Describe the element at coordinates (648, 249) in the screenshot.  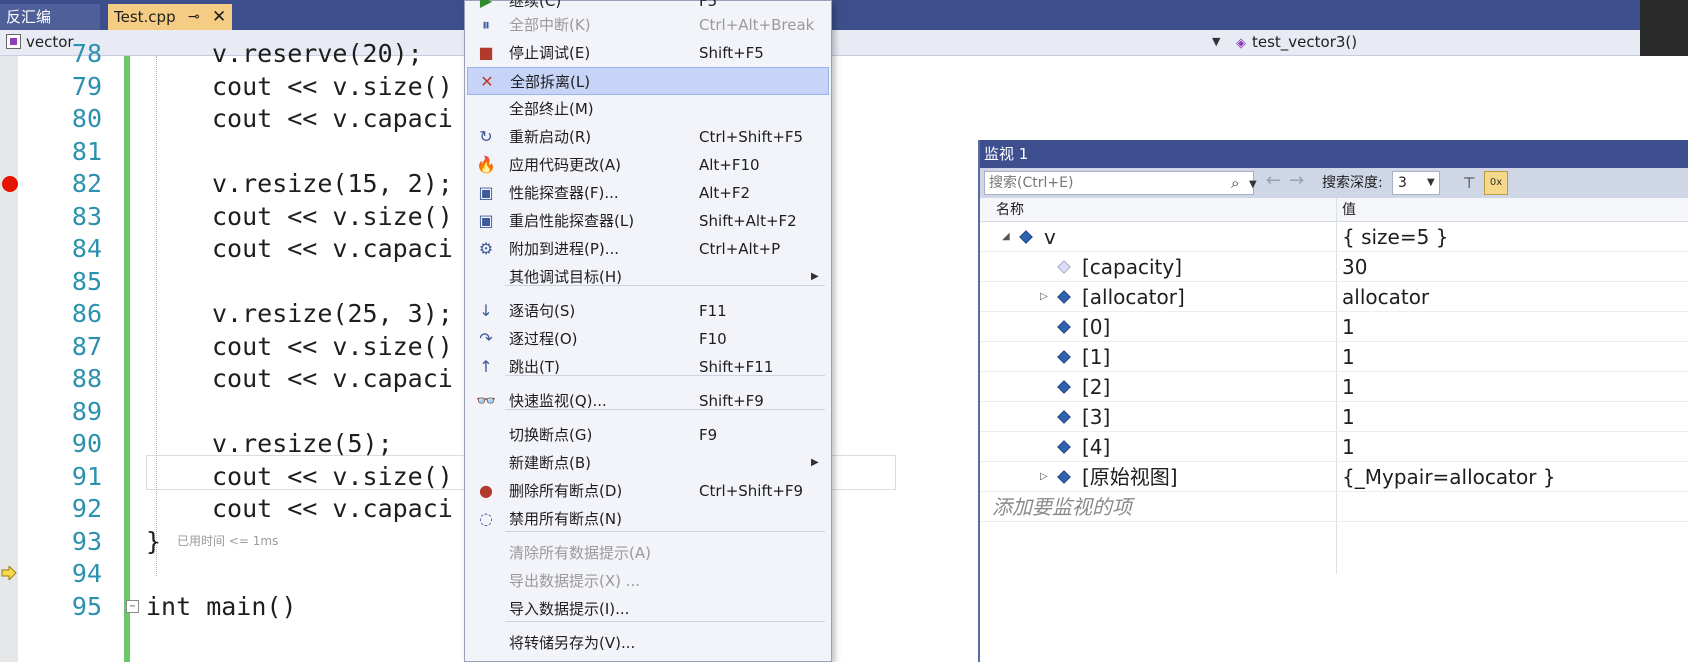
I see `menu-item: ⚙ 附加到进程(P)... Ctrl+Alt+P` at that location.